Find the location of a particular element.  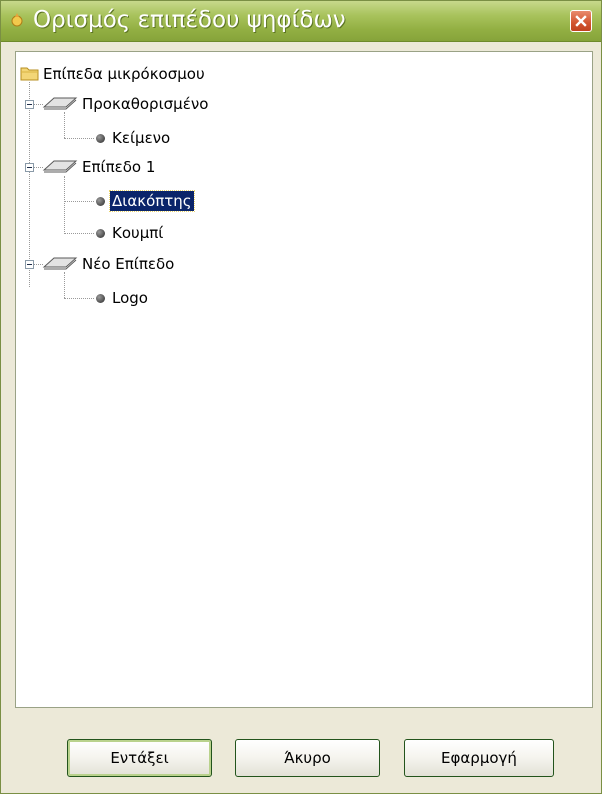

tree-layer-node: Επίπεδο 1 is located at coordinates (192, 167).